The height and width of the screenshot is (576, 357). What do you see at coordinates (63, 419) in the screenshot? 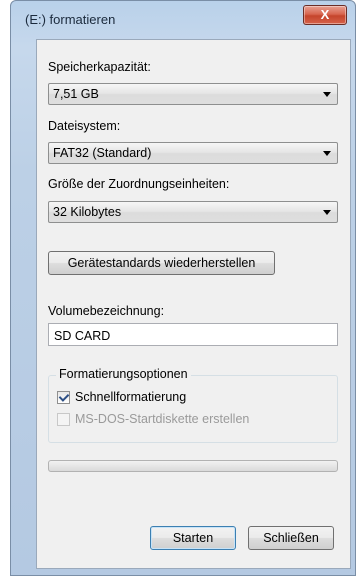
I see `msdos-boot-checkbox` at bounding box center [63, 419].